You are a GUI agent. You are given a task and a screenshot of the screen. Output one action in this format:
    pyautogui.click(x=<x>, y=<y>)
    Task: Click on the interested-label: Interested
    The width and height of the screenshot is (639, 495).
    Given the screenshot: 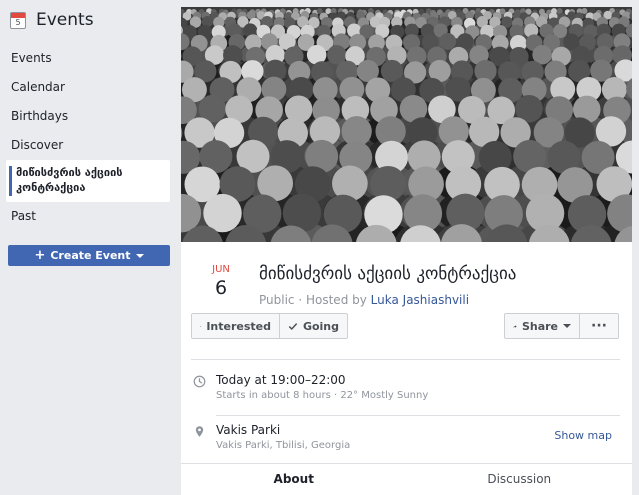 What is the action you would take?
    pyautogui.click(x=238, y=326)
    